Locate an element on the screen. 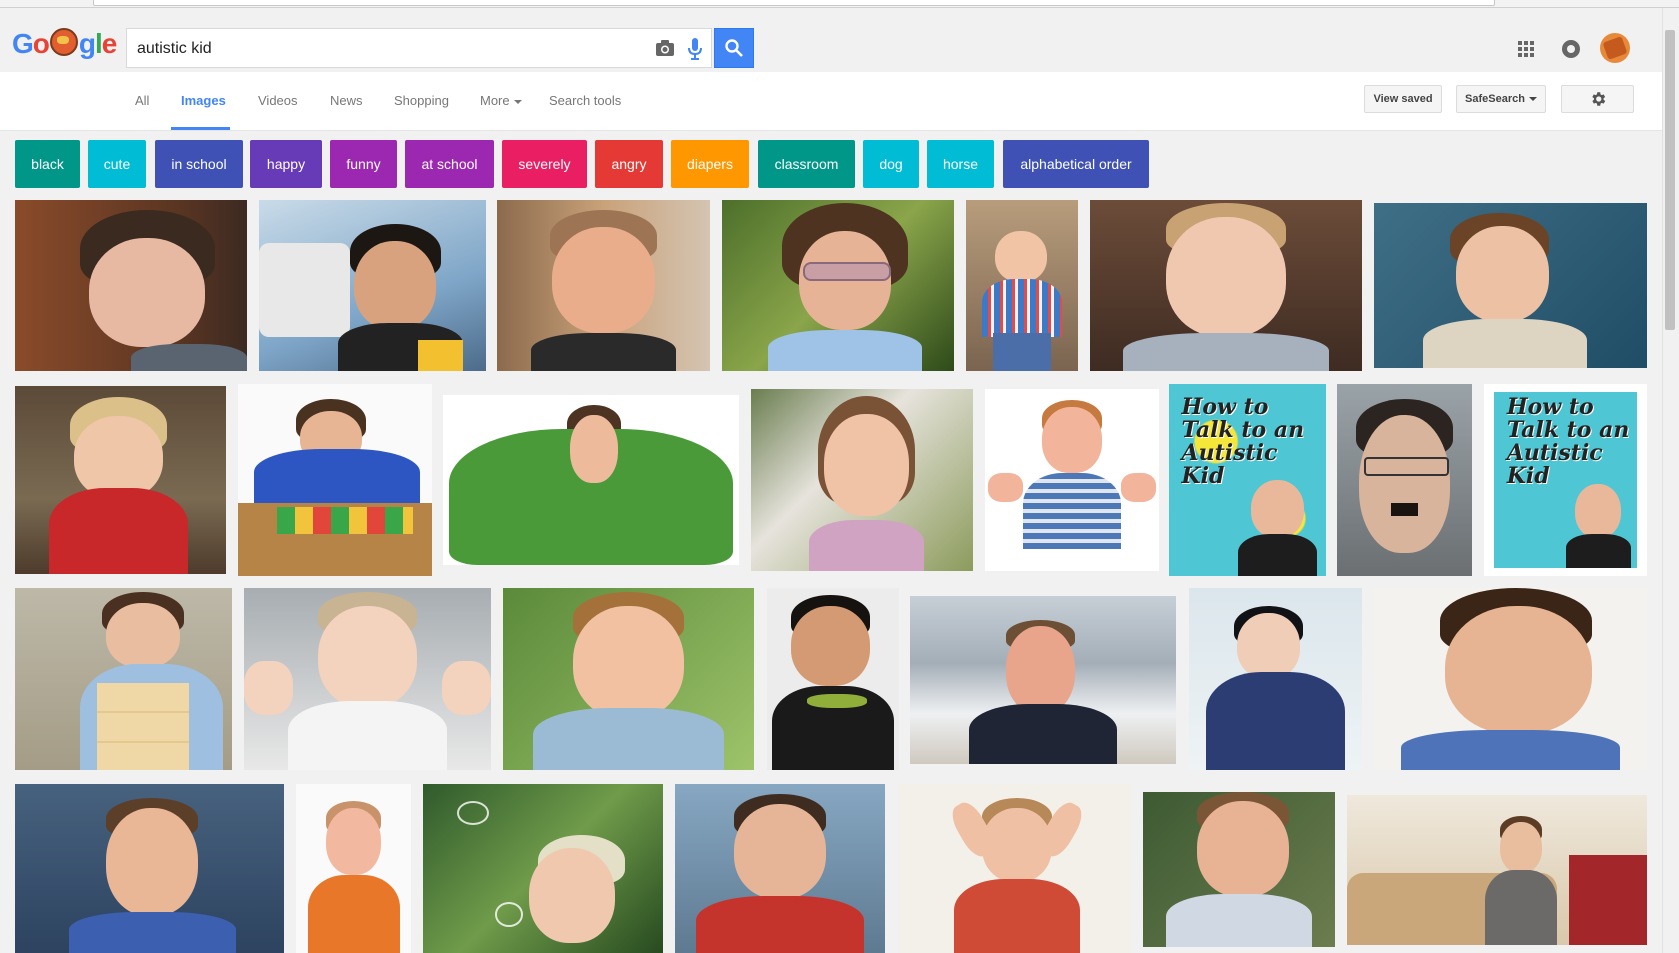  tab-all: All is located at coordinates (142, 100).